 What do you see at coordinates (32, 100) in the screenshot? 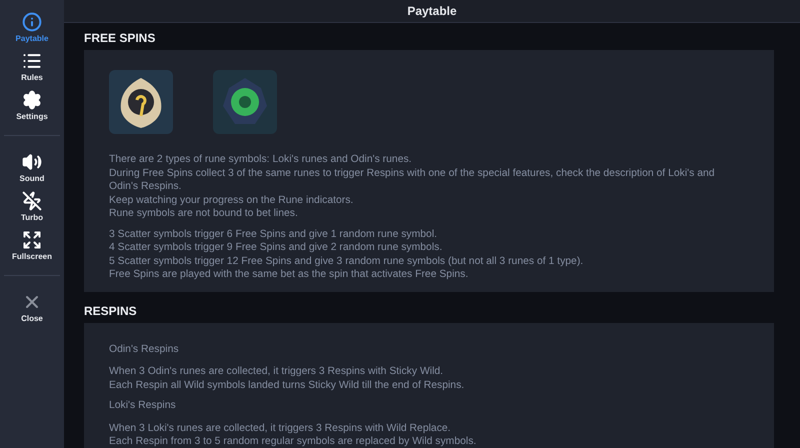
I see `settings-icon` at bounding box center [32, 100].